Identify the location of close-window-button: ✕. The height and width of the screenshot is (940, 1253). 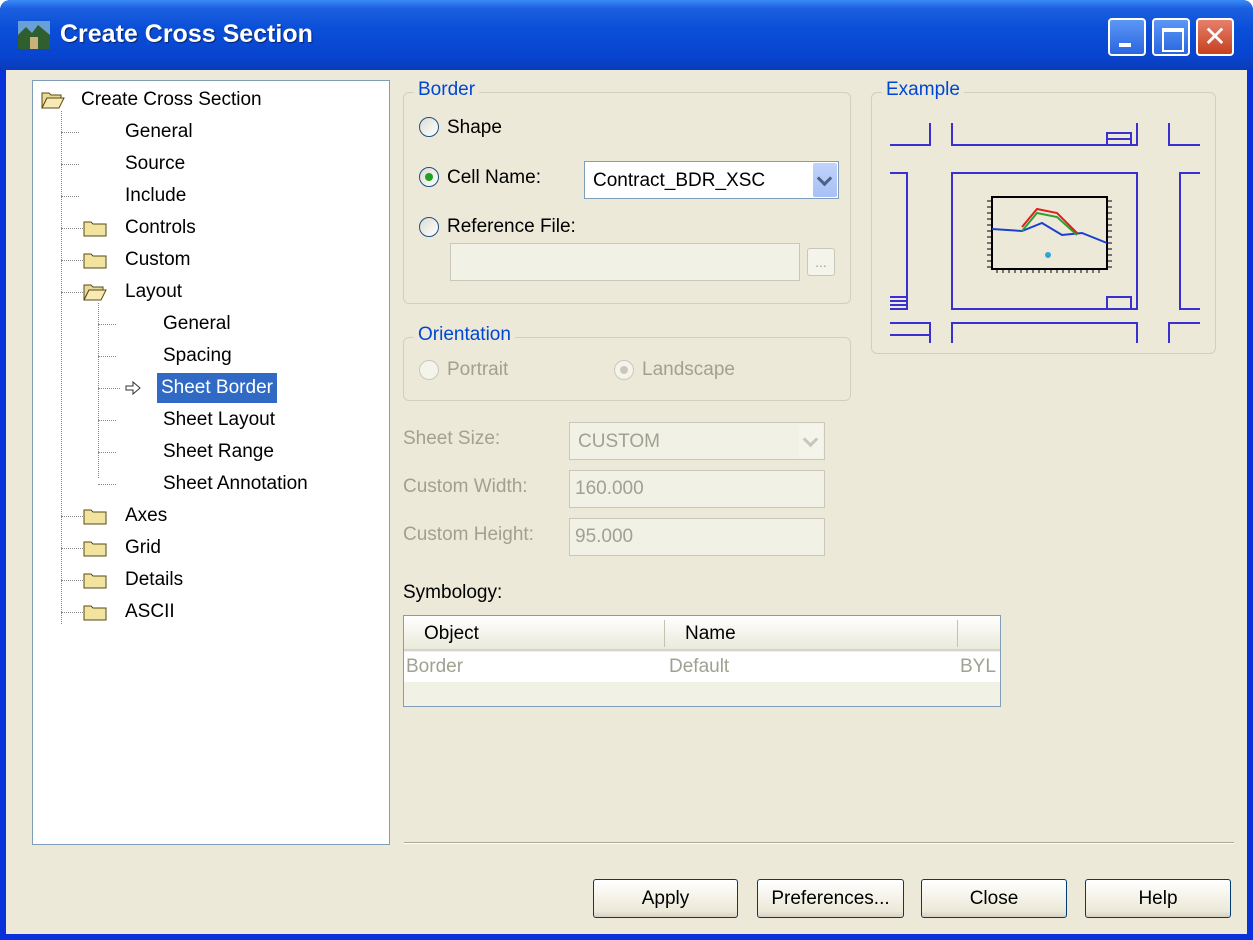
(1215, 37).